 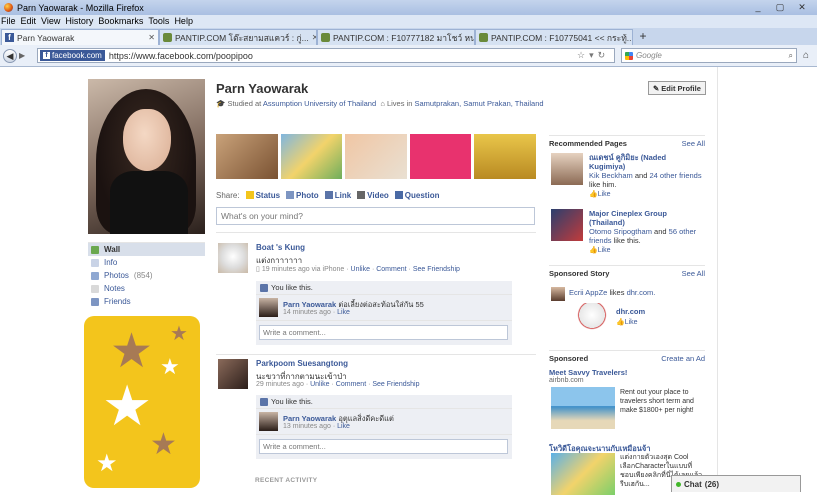 What do you see at coordinates (24, 56) in the screenshot?
I see `forward-button: ▶` at bounding box center [24, 56].